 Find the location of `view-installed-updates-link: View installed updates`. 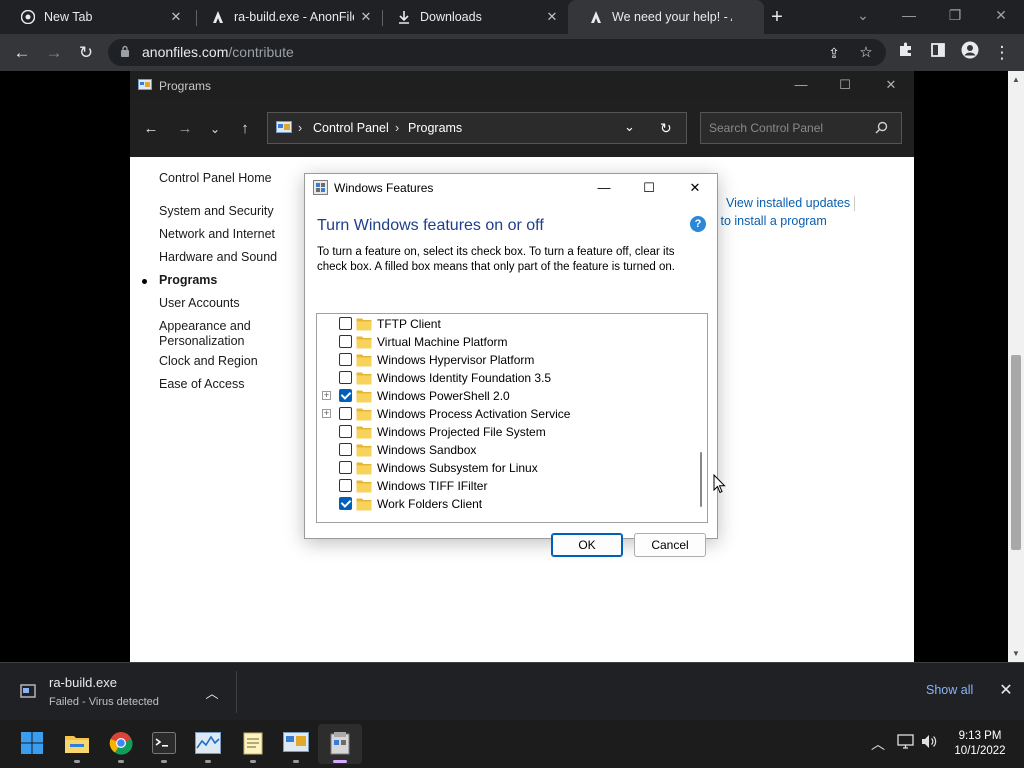

view-installed-updates-link: View installed updates is located at coordinates (788, 203).